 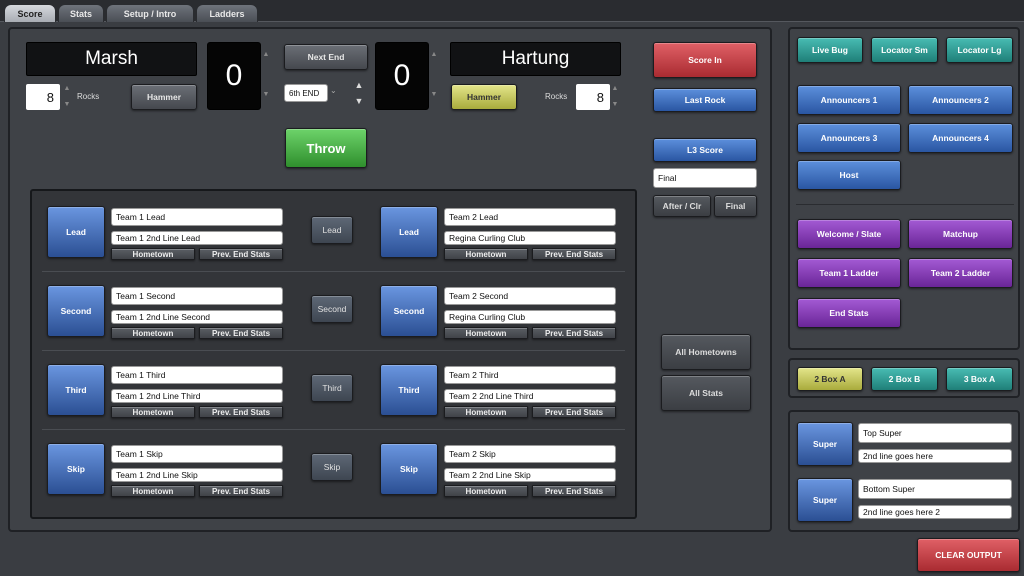 What do you see at coordinates (735, 206) in the screenshot?
I see `final-button: Final` at bounding box center [735, 206].